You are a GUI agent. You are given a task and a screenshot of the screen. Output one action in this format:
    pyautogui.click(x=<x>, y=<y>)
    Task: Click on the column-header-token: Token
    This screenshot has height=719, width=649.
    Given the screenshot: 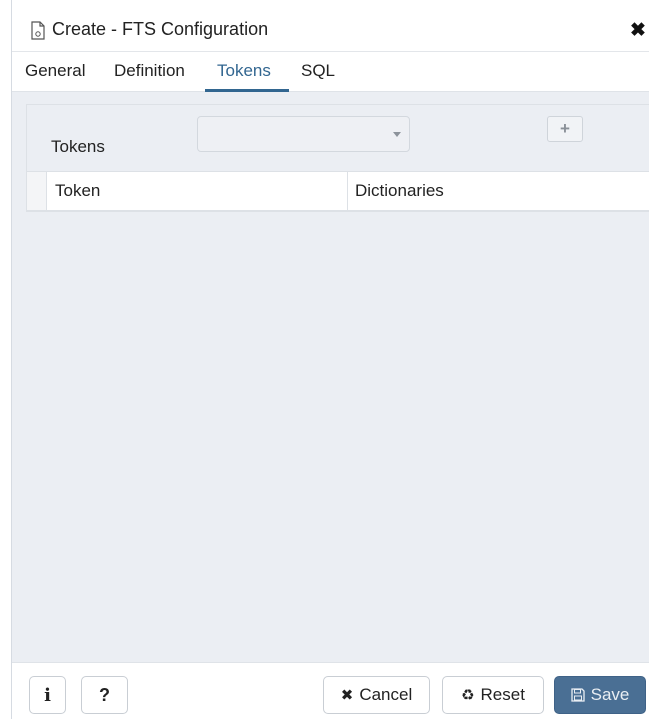 What is the action you would take?
    pyautogui.click(x=197, y=191)
    